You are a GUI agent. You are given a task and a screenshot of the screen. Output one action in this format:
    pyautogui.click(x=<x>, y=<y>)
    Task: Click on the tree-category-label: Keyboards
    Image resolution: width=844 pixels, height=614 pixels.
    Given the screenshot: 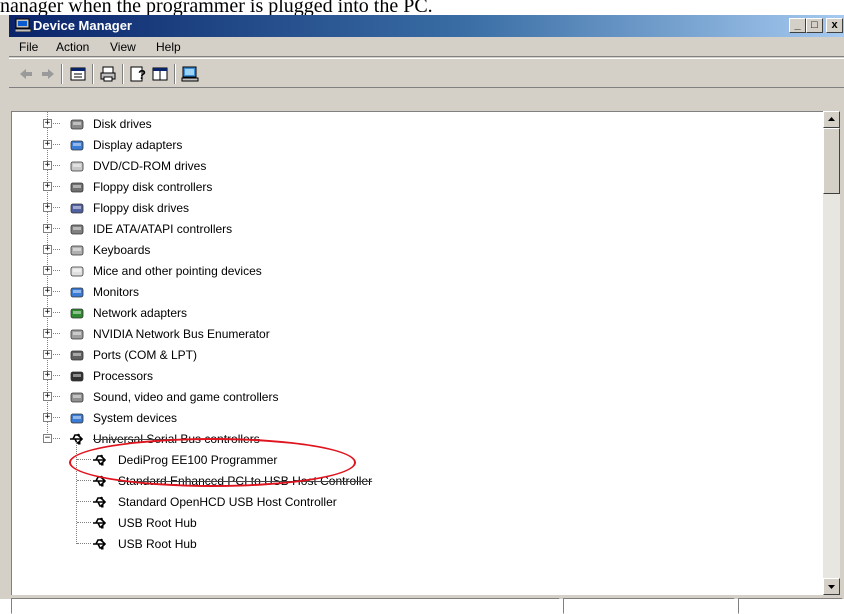 What is the action you would take?
    pyautogui.click(x=122, y=250)
    